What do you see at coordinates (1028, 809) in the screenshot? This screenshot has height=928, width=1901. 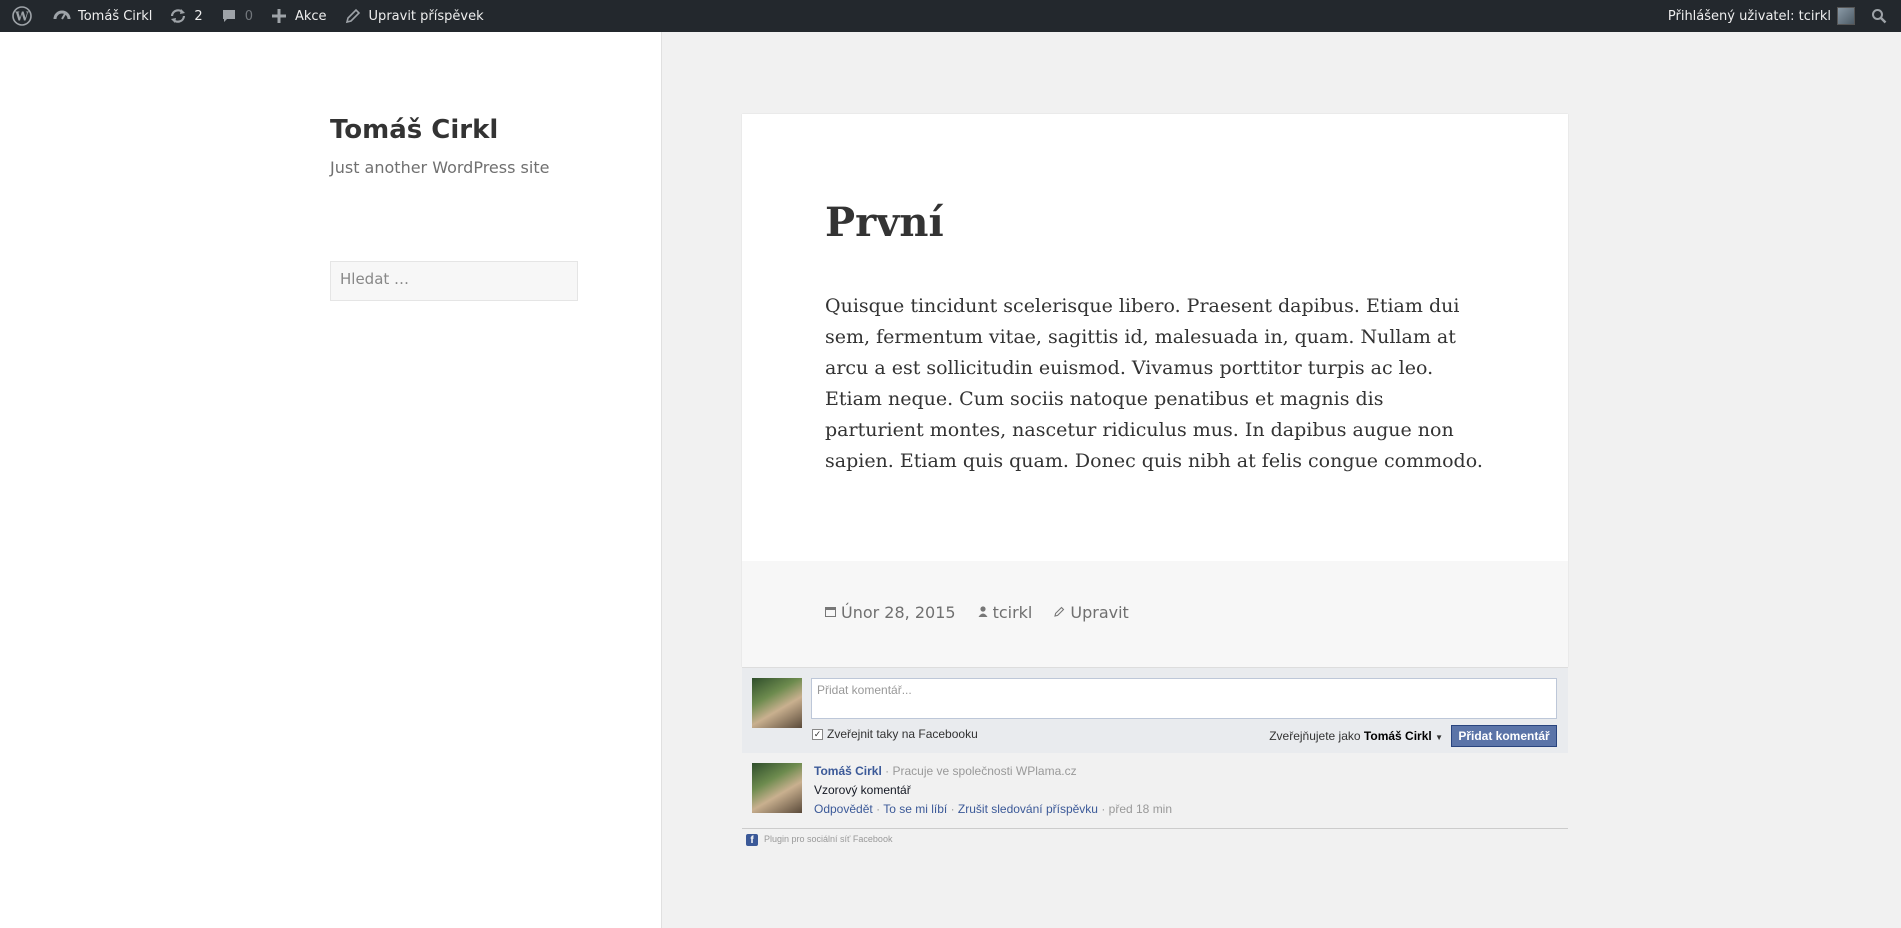 I see `fb-unfollow-link: Zrušit sledování příspěvku` at bounding box center [1028, 809].